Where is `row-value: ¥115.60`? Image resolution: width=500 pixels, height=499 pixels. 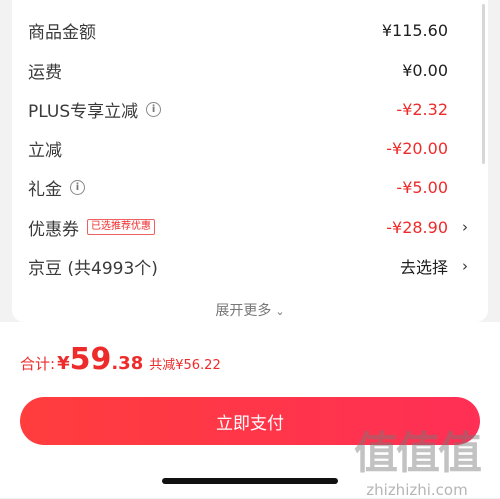 row-value: ¥115.60 is located at coordinates (414, 30).